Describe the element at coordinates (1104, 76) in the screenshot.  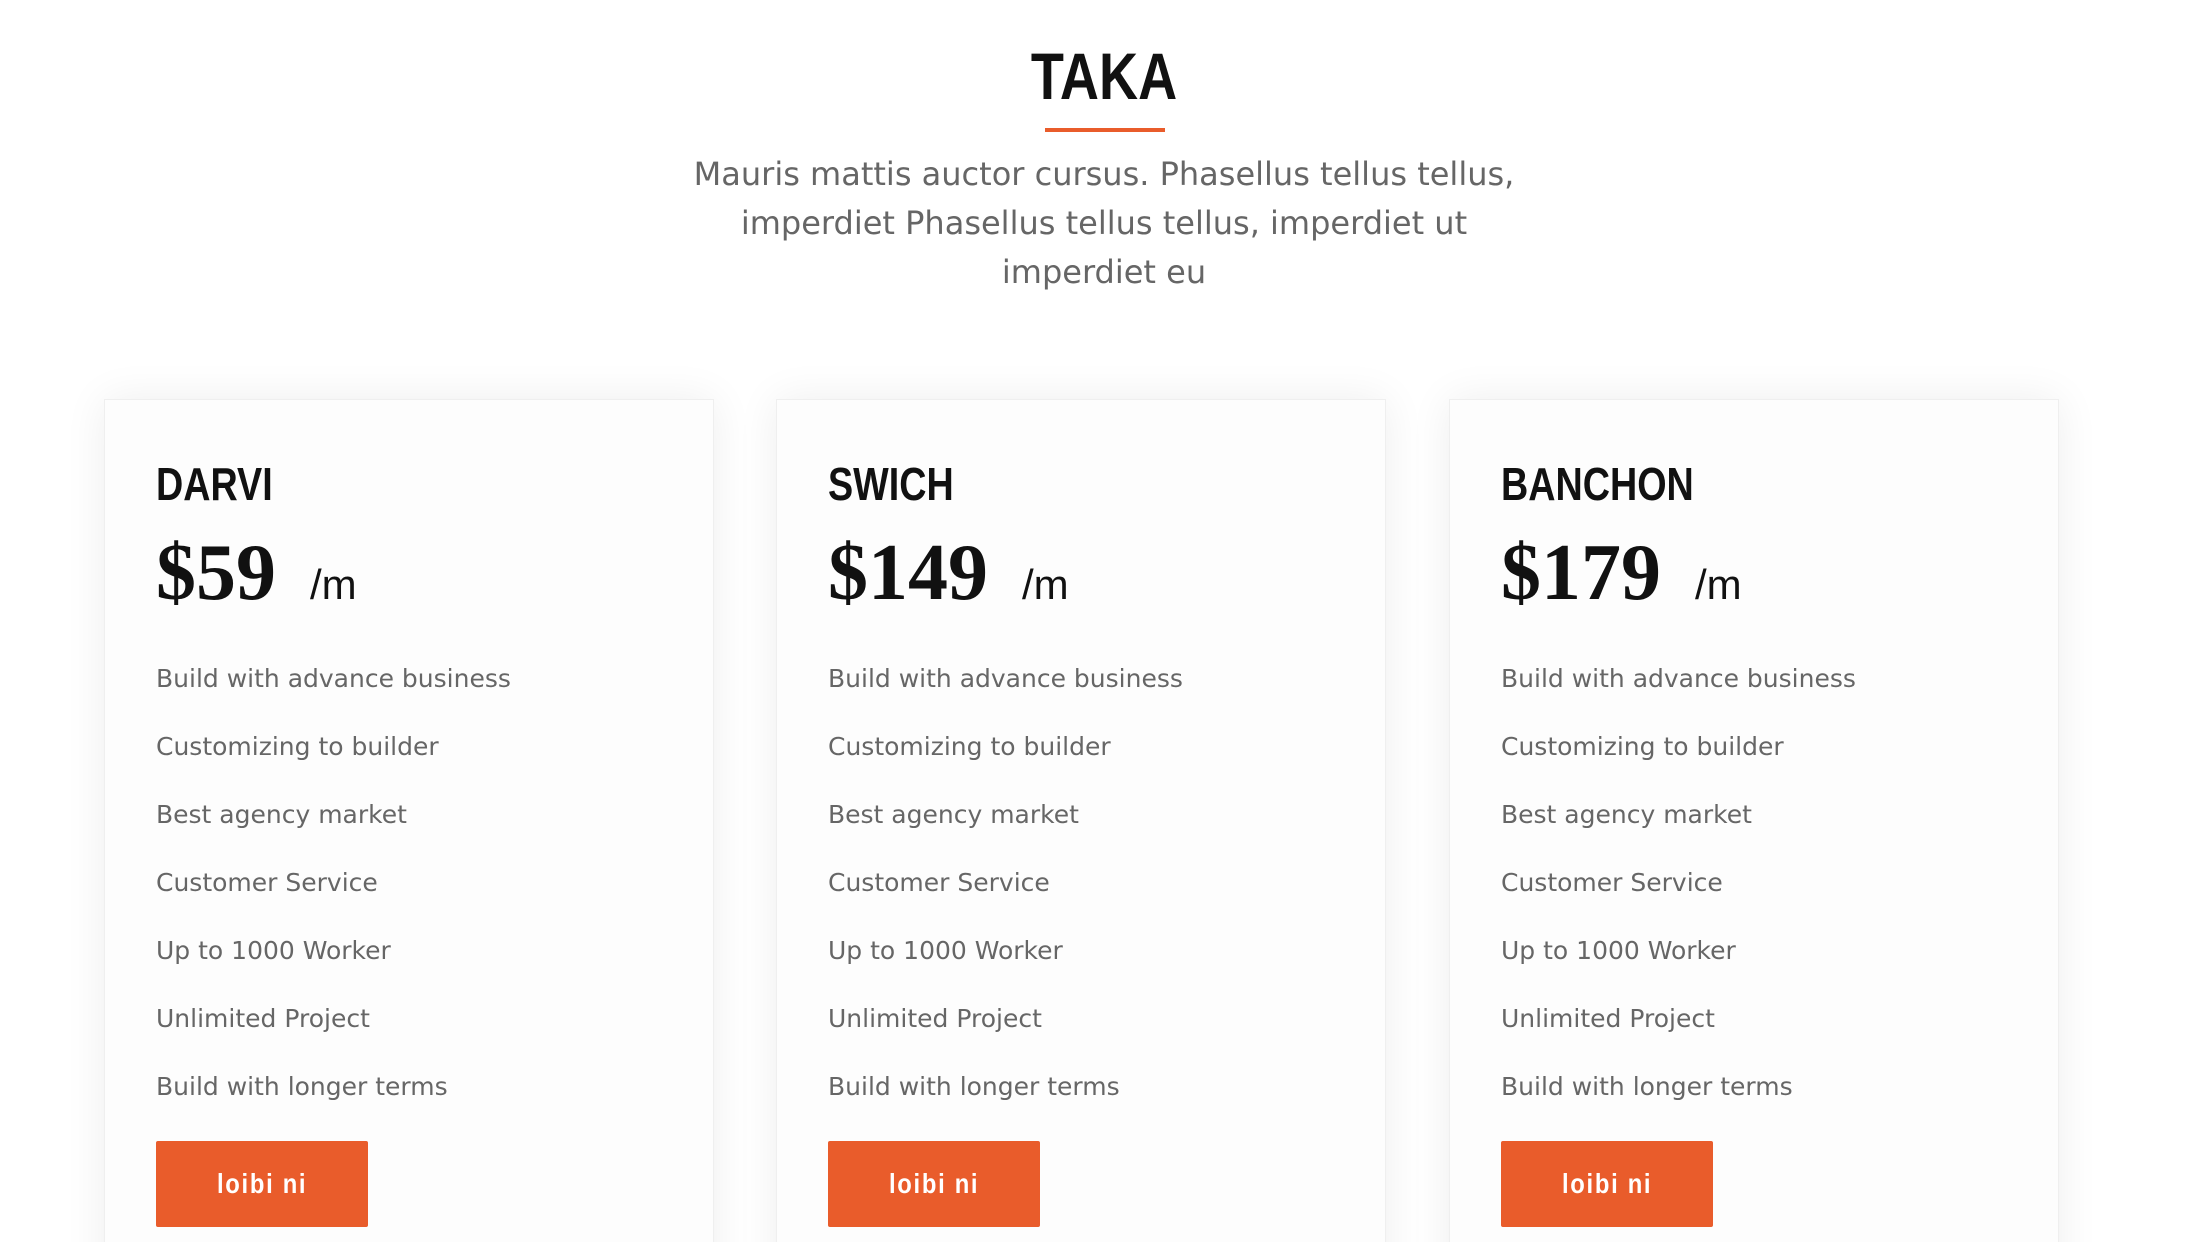
I see `section-title: TAKA` at that location.